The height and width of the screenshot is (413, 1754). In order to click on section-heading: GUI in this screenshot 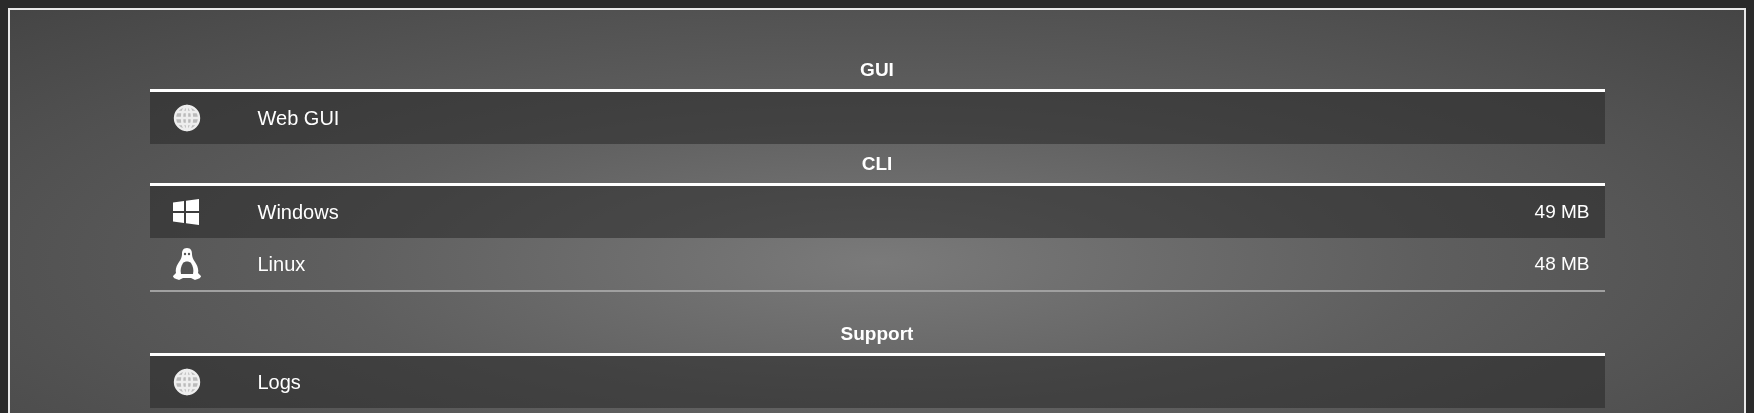, I will do `click(877, 70)`.